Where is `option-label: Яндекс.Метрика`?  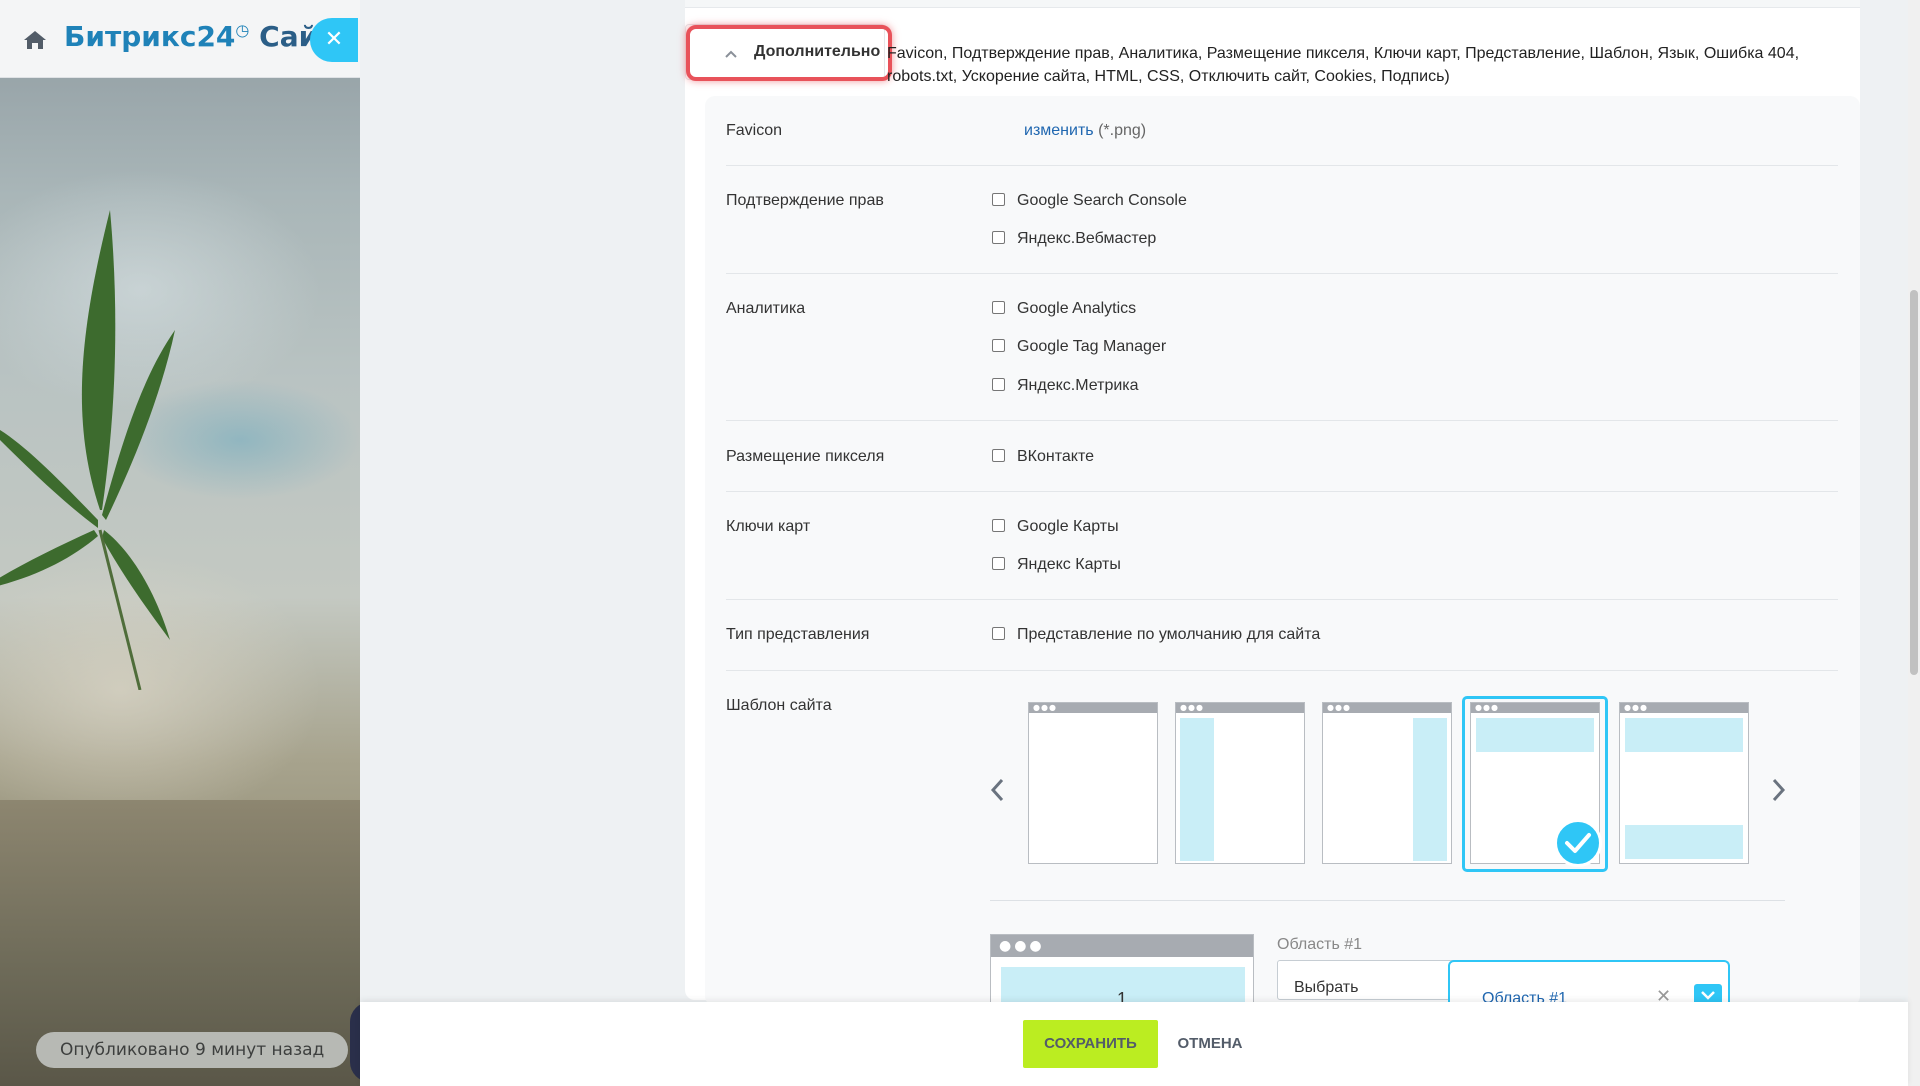 option-label: Яндекс.Метрика is located at coordinates (1078, 385).